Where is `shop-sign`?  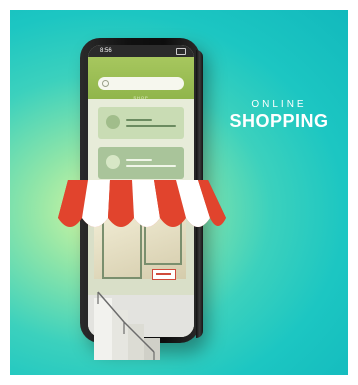
shop-sign is located at coordinates (164, 274).